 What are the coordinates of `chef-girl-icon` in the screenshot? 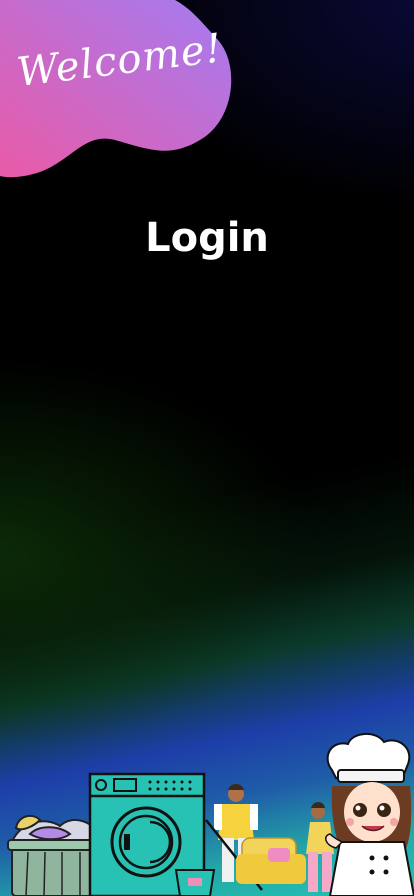 It's located at (369, 814).